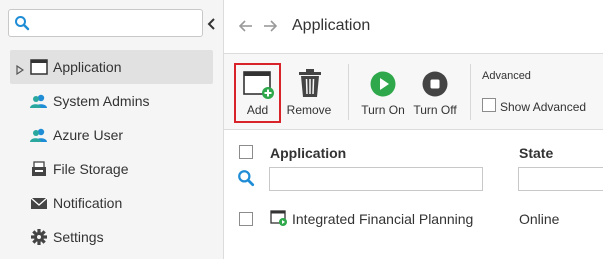 The image size is (603, 259). Describe the element at coordinates (39, 169) in the screenshot. I see `file-storage-icon` at that location.